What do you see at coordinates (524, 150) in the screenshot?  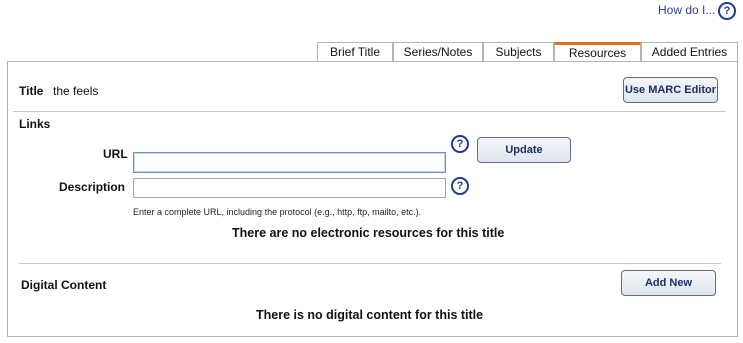 I see `update-button: Update` at bounding box center [524, 150].